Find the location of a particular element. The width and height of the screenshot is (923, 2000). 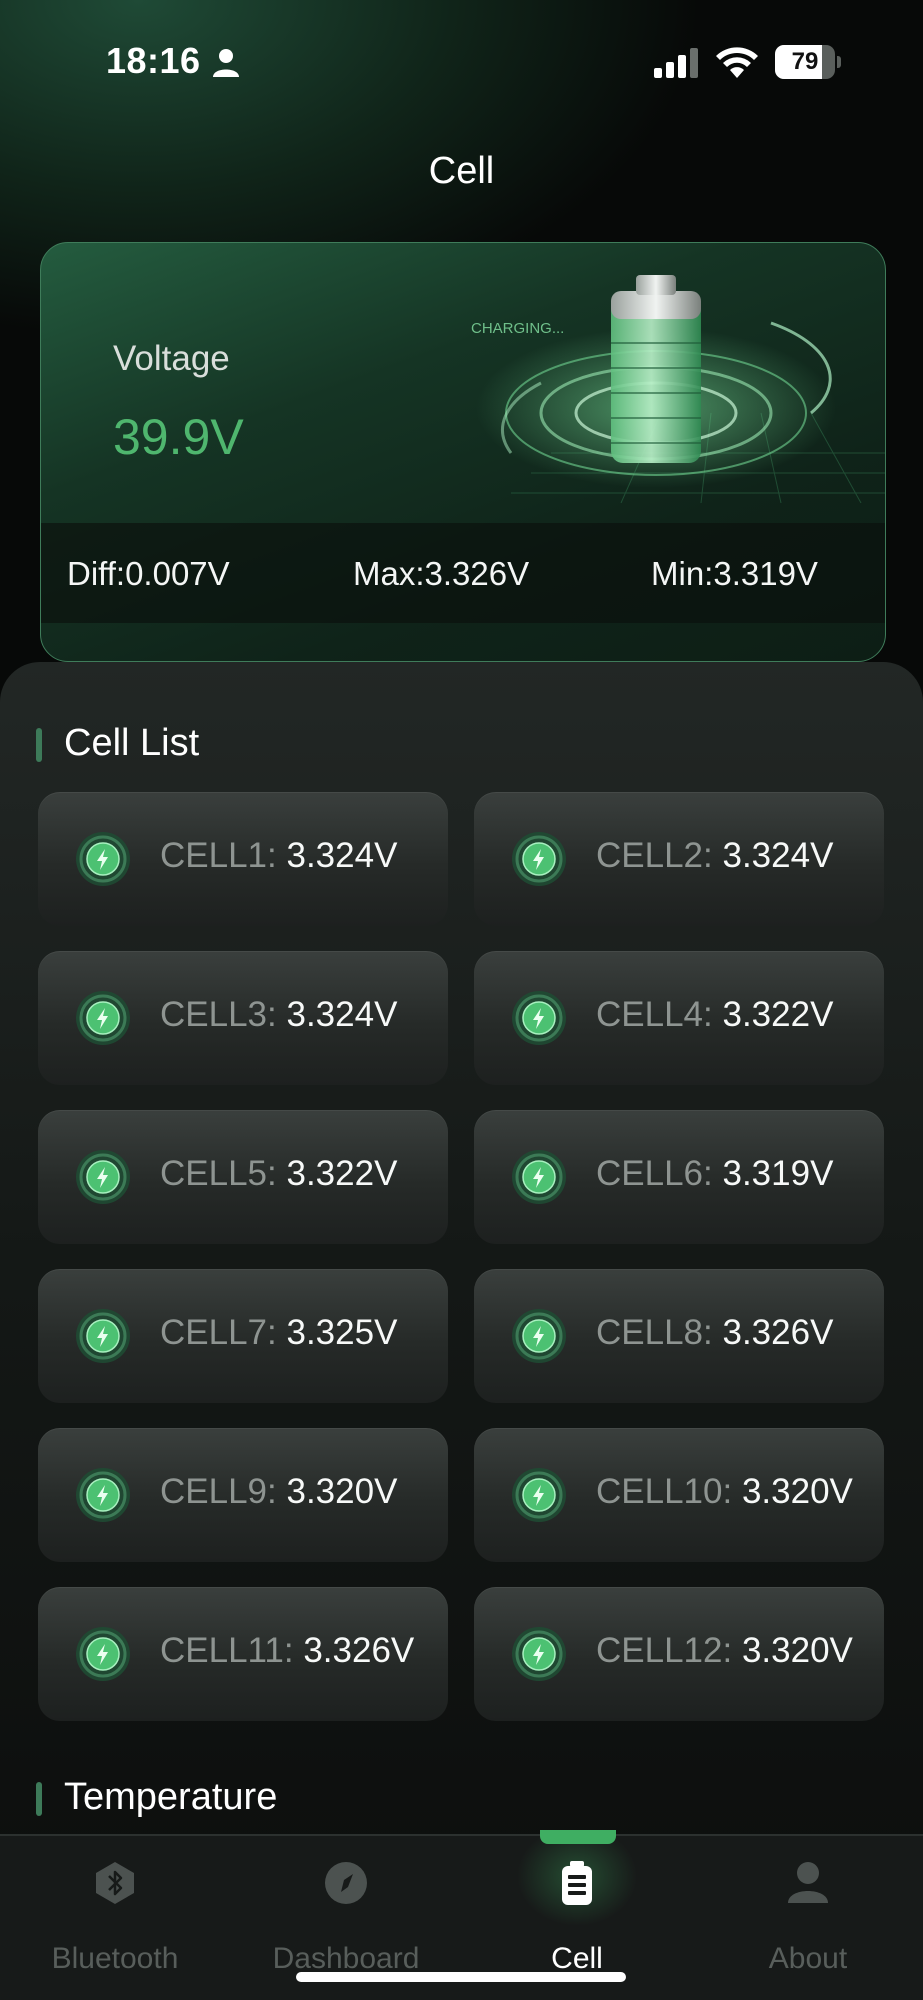

tab-bluetooth: Bluetooth is located at coordinates (115, 1918).